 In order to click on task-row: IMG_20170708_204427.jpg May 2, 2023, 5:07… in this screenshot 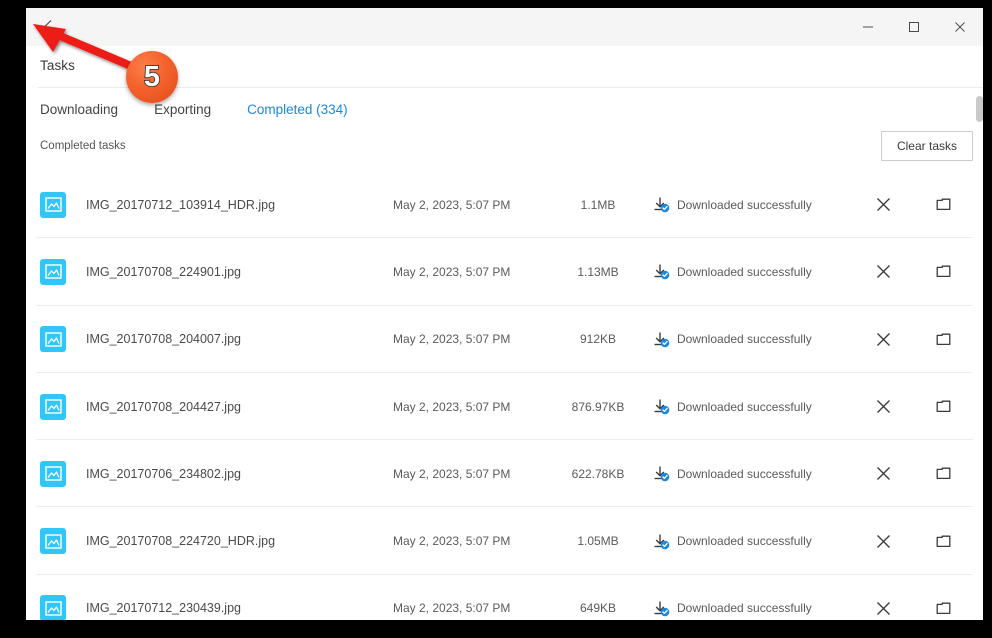, I will do `click(504, 407)`.